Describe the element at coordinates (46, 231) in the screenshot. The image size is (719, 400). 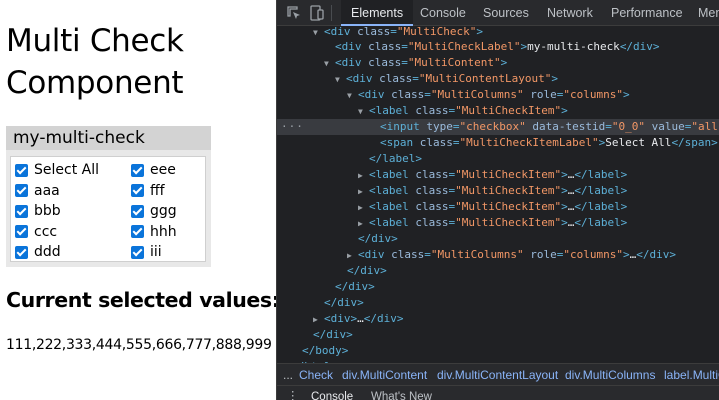
I see `checkbox-label: ccc` at that location.